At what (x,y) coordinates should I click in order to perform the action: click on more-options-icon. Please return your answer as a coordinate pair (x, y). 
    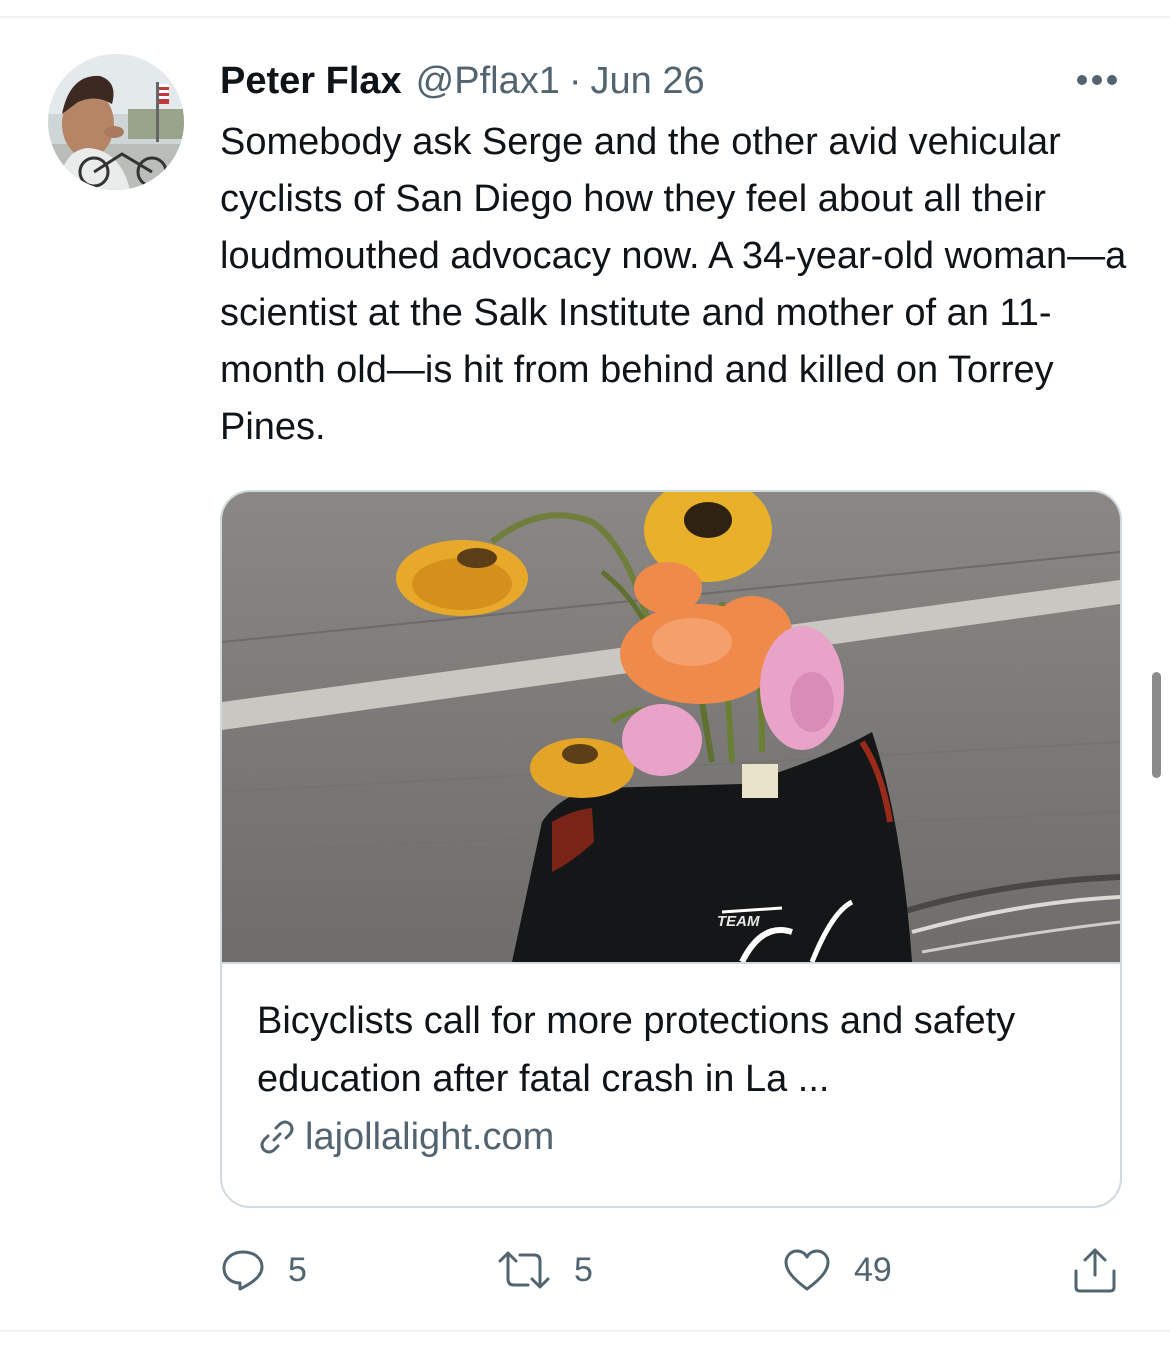
    Looking at the image, I should click on (1097, 80).